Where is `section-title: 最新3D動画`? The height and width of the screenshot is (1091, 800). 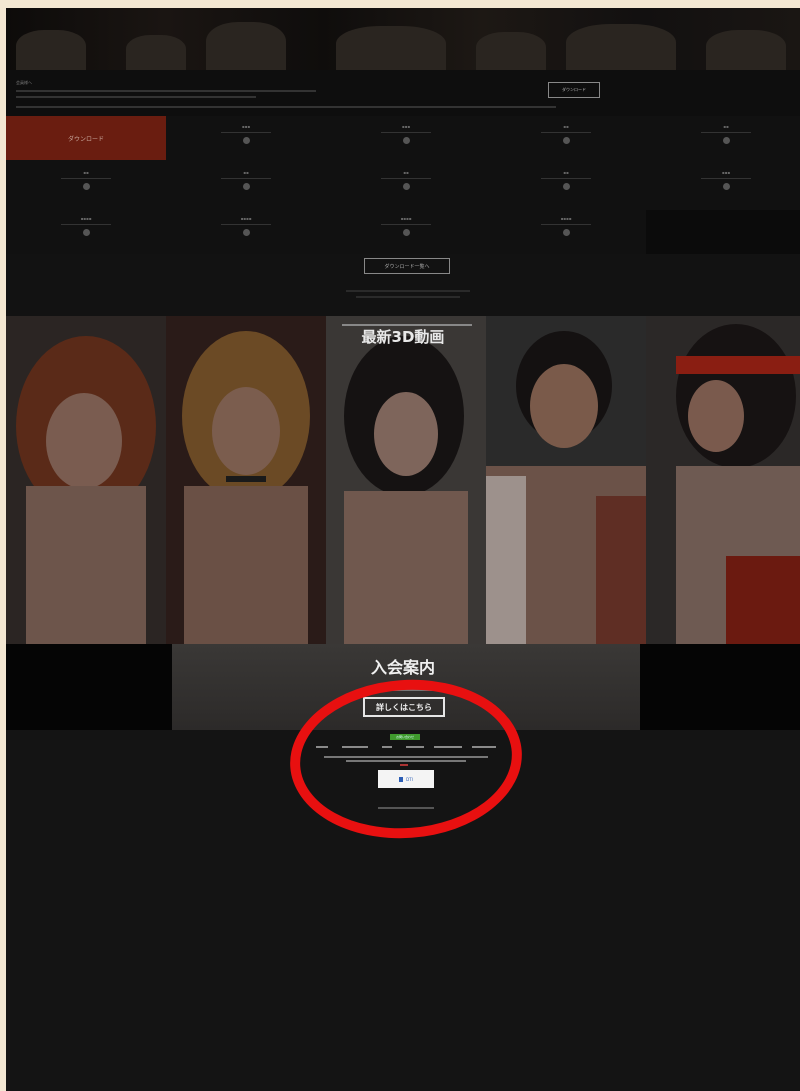 section-title: 最新3D動画 is located at coordinates (403, 337).